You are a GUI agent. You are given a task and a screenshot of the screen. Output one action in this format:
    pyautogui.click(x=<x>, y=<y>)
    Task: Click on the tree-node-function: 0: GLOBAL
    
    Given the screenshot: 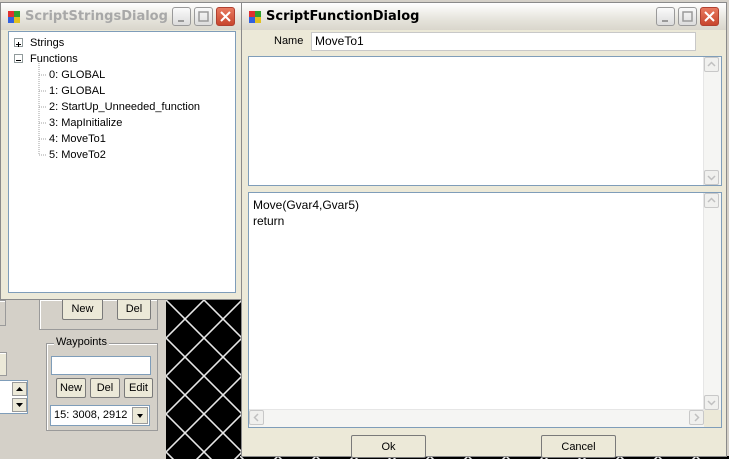 What is the action you would take?
    pyautogui.click(x=77, y=75)
    